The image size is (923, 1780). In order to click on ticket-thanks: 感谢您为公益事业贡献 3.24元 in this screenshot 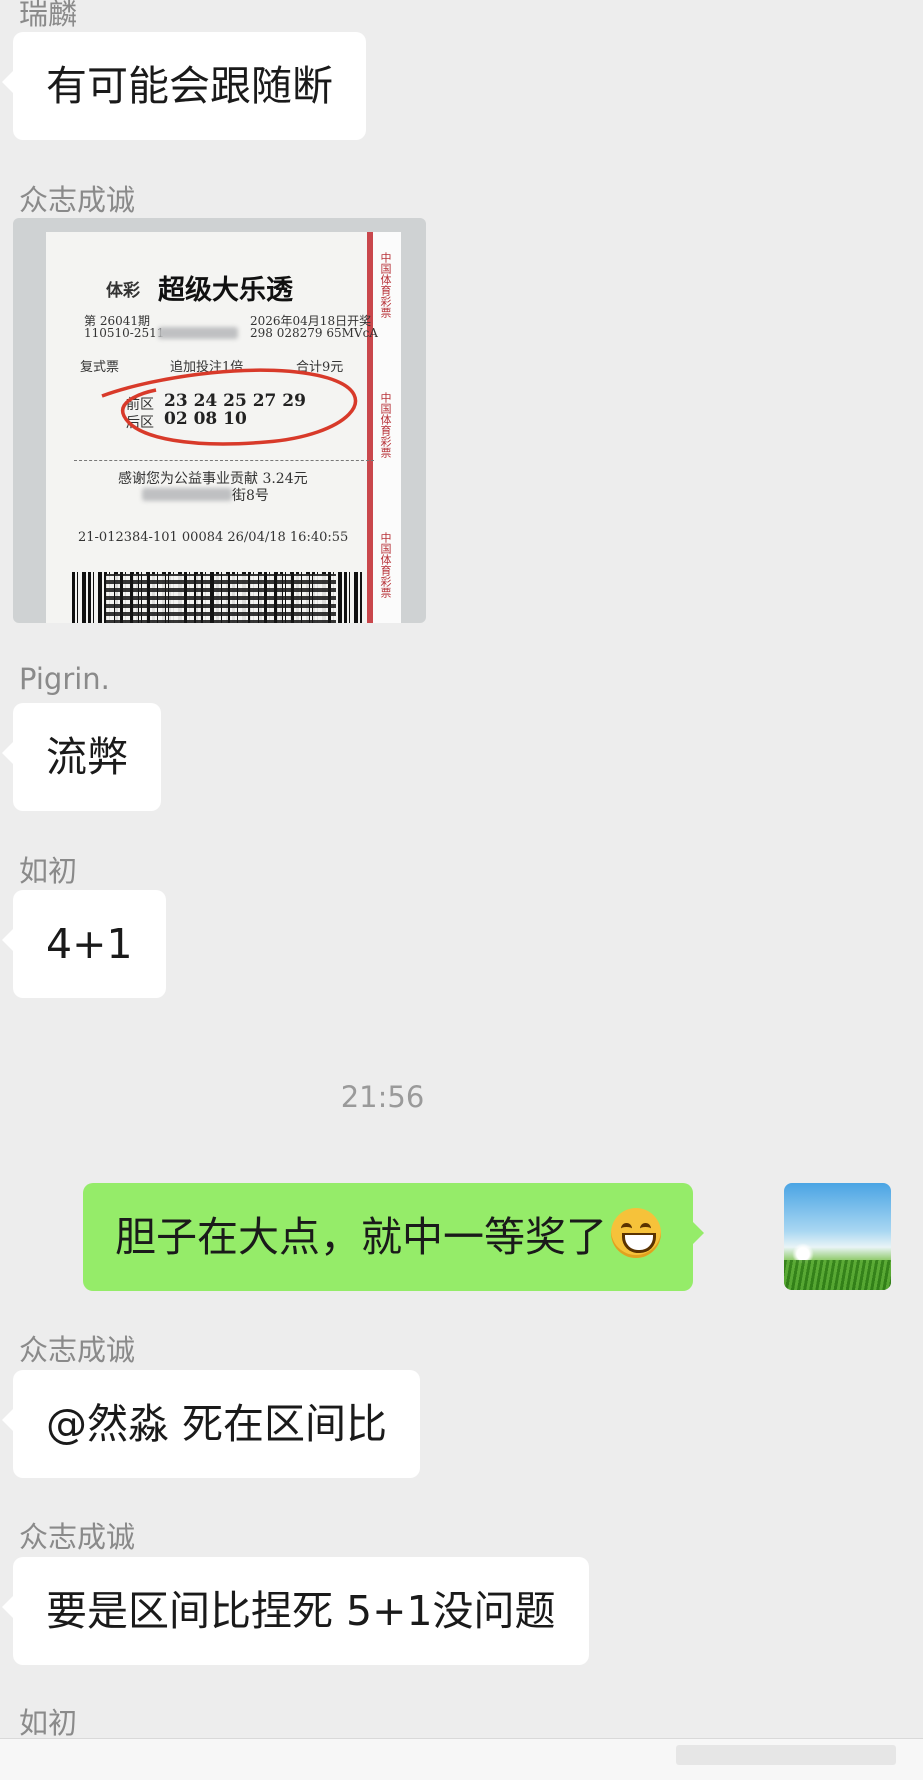, I will do `click(213, 479)`.